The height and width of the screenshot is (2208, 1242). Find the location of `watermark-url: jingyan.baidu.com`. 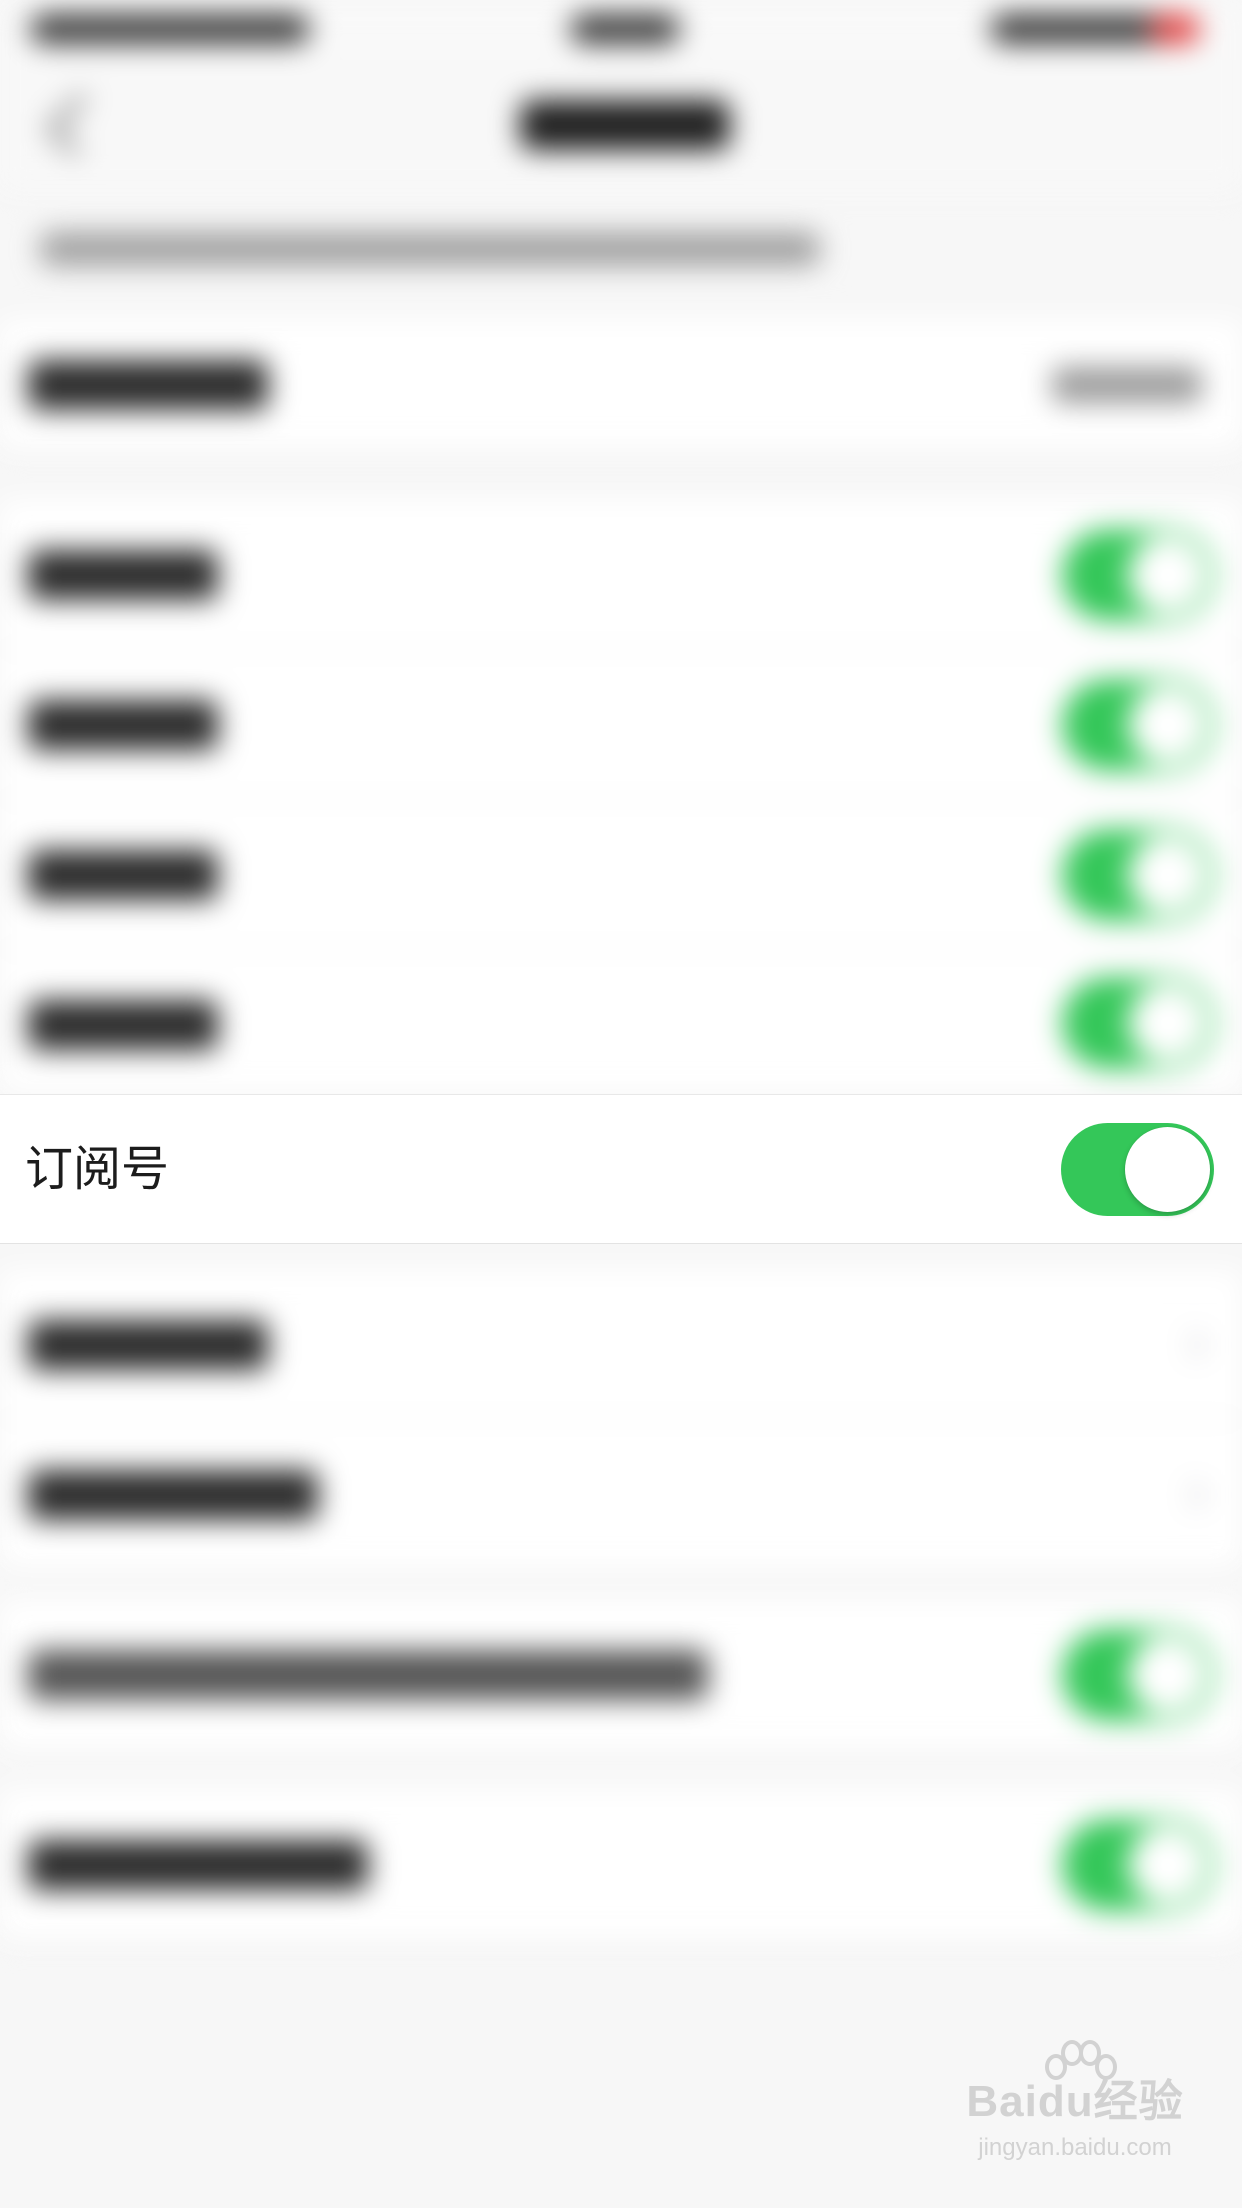

watermark-url: jingyan.baidu.com is located at coordinates (1075, 2147).